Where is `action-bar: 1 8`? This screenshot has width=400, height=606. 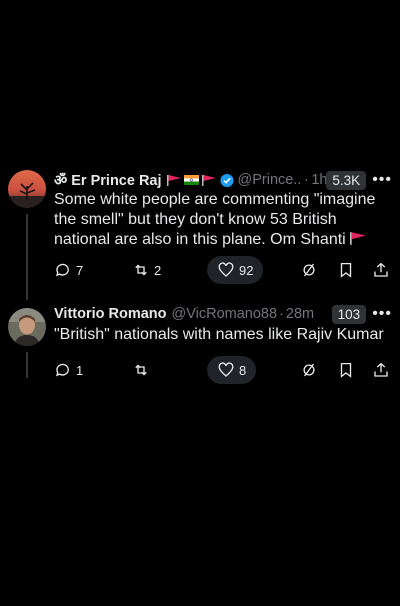
action-bar: 1 8 is located at coordinates (222, 370).